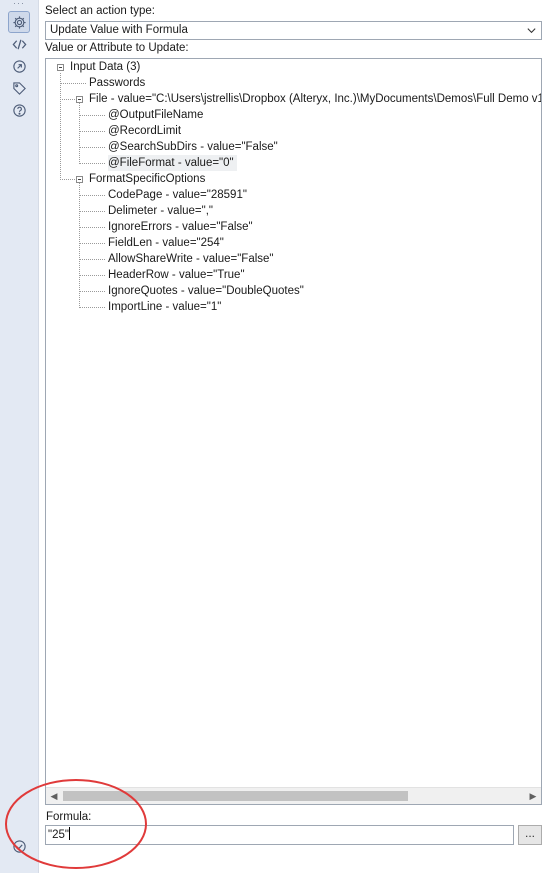  What do you see at coordinates (279, 835) in the screenshot?
I see `formula-input: "25"` at bounding box center [279, 835].